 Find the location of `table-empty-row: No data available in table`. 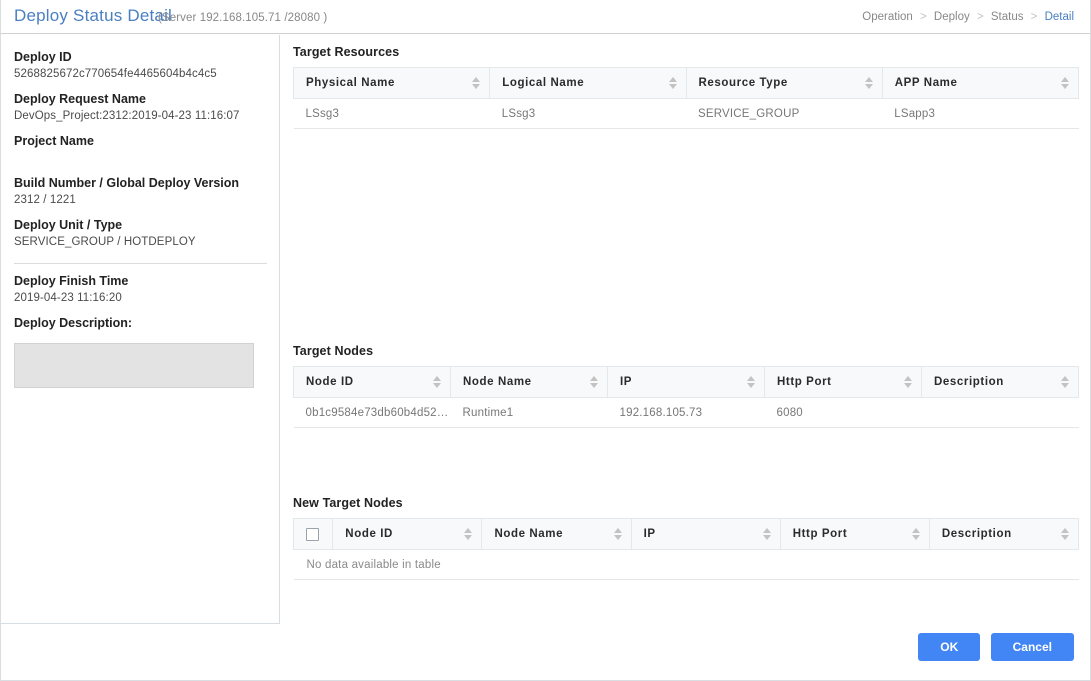

table-empty-row: No data available in table is located at coordinates (686, 564).